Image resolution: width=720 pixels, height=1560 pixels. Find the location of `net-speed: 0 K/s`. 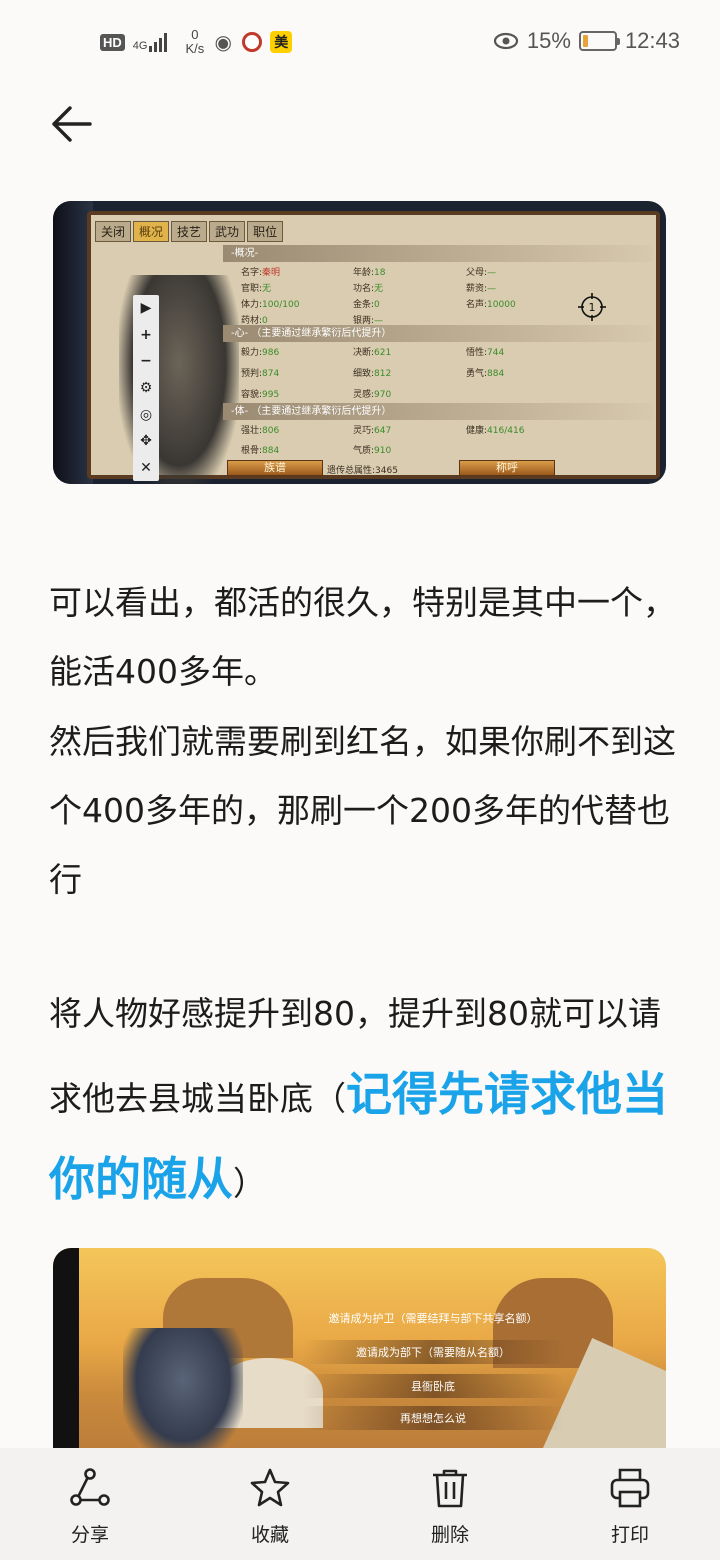

net-speed: 0 K/s is located at coordinates (195, 41).